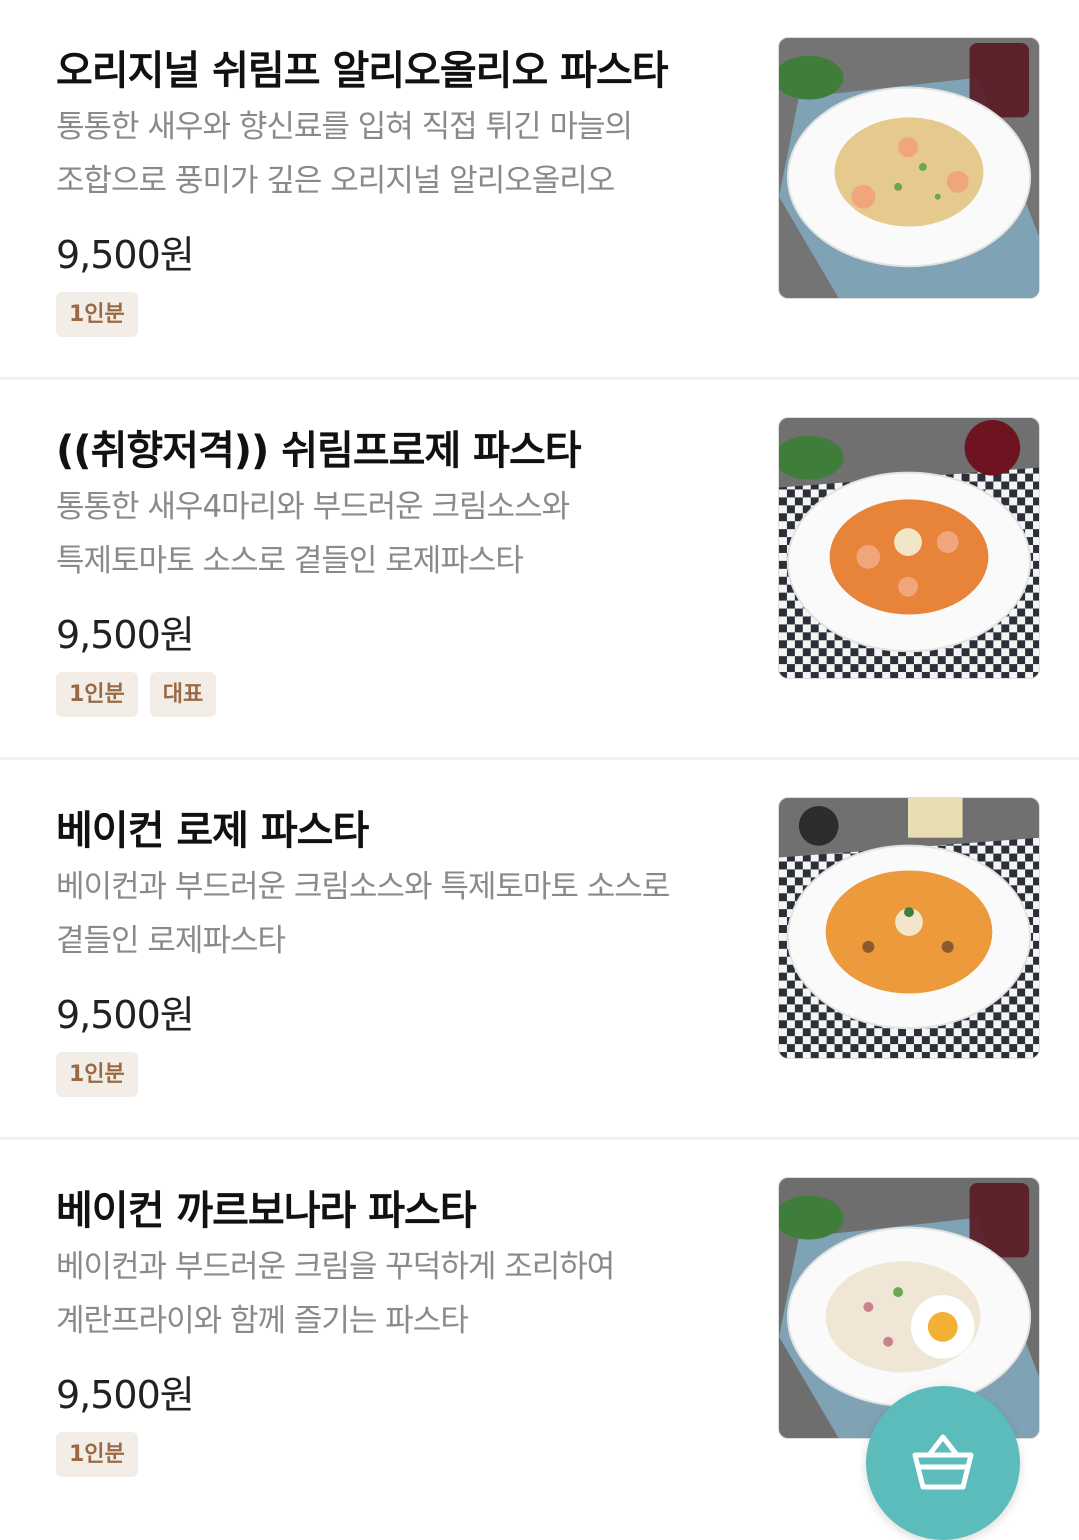 The image size is (1079, 1540). I want to click on shrimp-rose-pasta-photo, so click(909, 548).